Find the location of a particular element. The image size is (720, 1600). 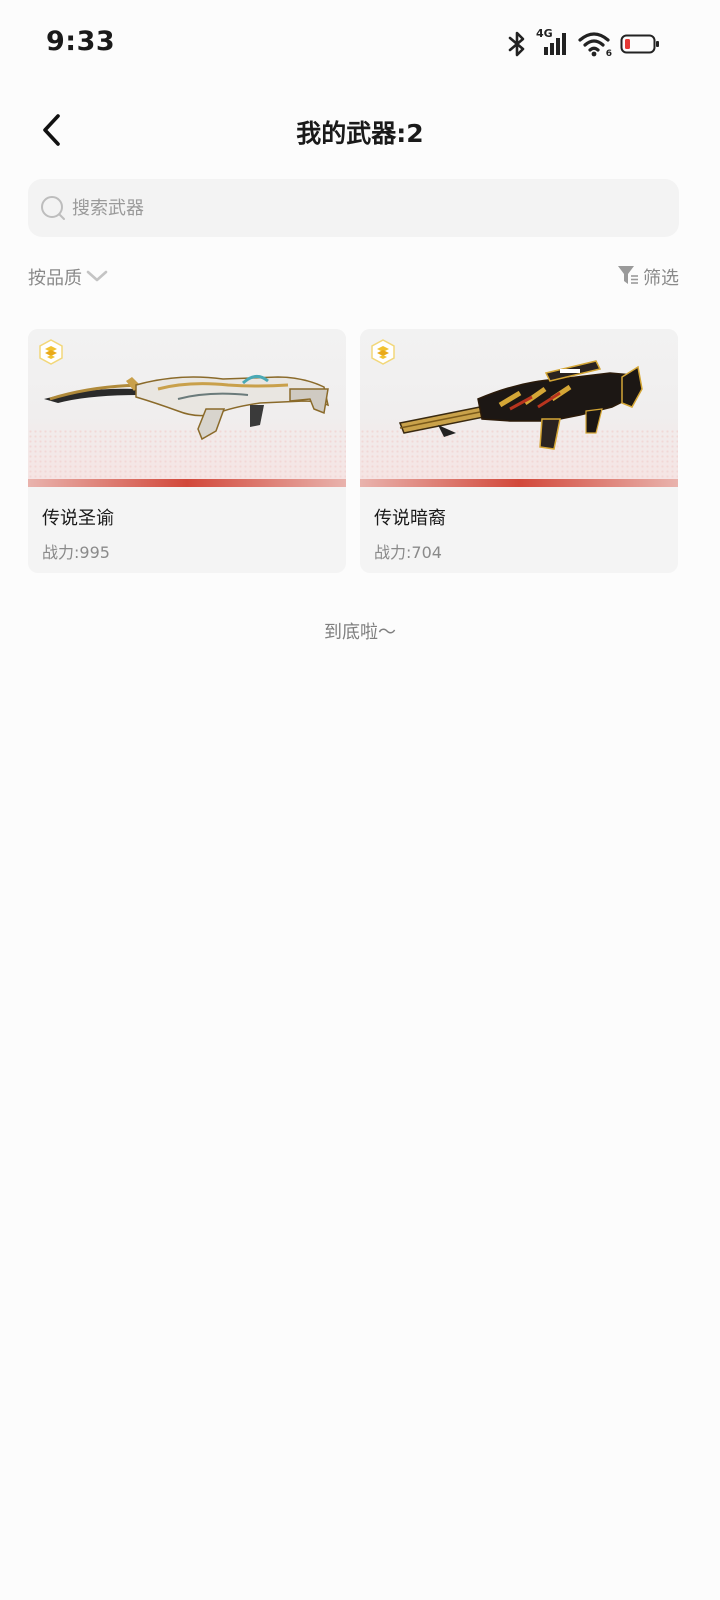

filter-icon is located at coordinates (628, 277).